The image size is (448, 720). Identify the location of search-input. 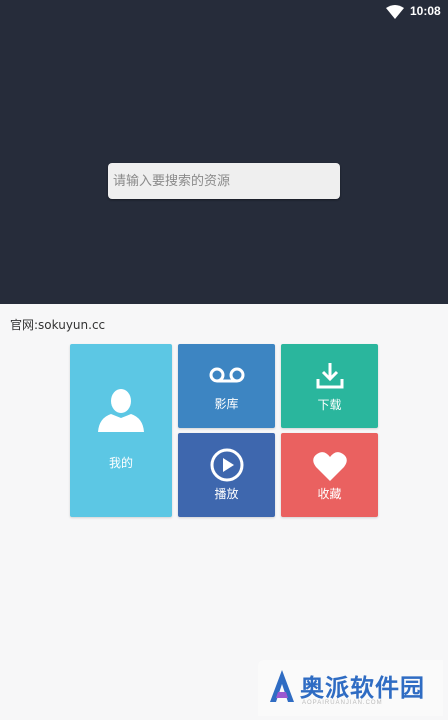
(224, 181).